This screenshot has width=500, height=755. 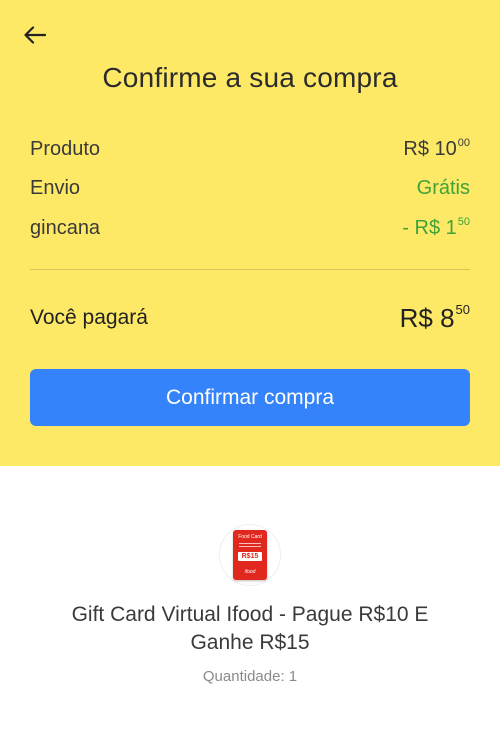 What do you see at coordinates (436, 148) in the screenshot?
I see `summary-value-product: R$ 1000` at bounding box center [436, 148].